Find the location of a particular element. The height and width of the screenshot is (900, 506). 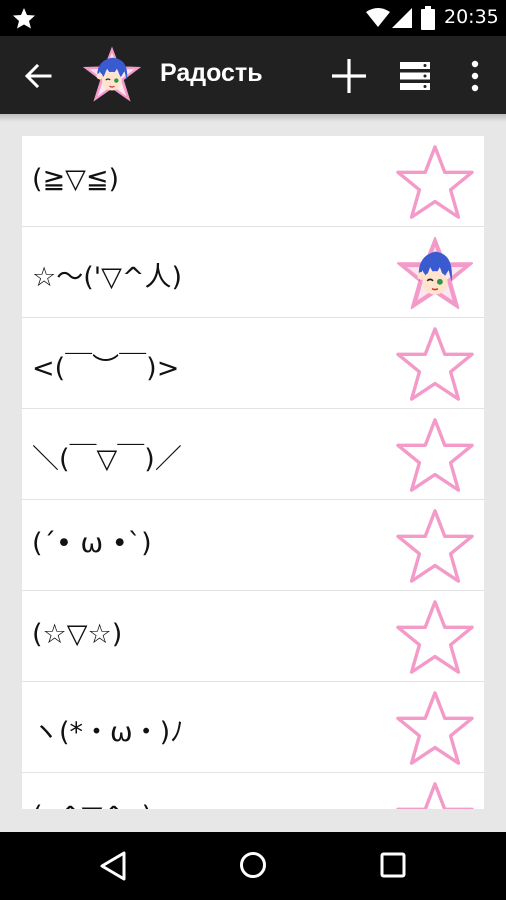

category-avatar is located at coordinates (112, 75).